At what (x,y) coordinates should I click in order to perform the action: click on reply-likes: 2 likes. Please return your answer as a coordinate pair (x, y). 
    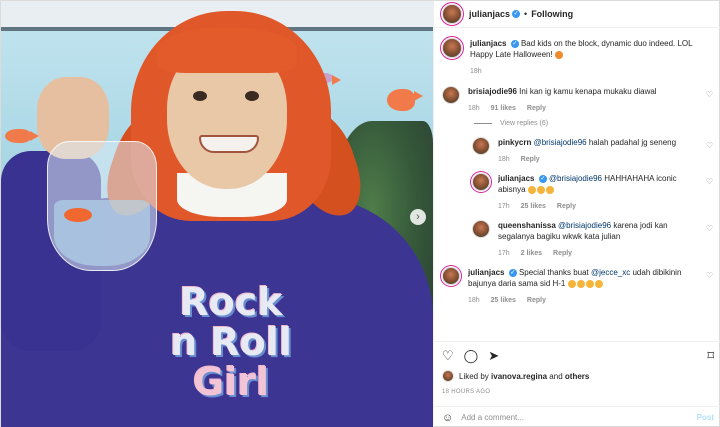
    Looking at the image, I should click on (531, 253).